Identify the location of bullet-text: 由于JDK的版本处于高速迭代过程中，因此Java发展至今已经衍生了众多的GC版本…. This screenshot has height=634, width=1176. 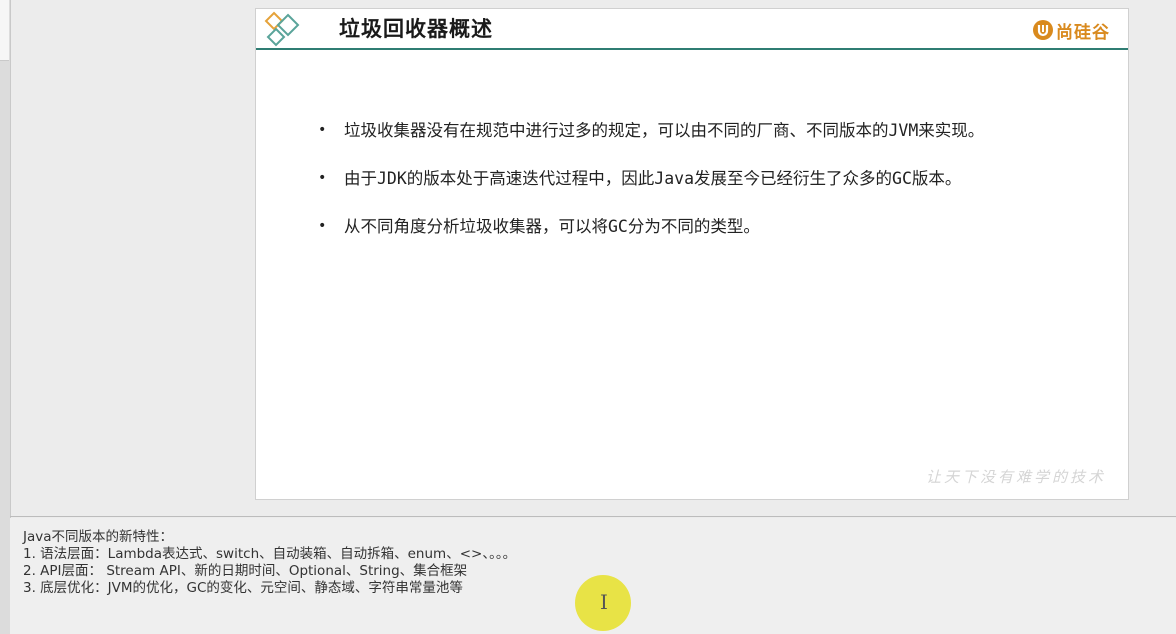
(653, 178).